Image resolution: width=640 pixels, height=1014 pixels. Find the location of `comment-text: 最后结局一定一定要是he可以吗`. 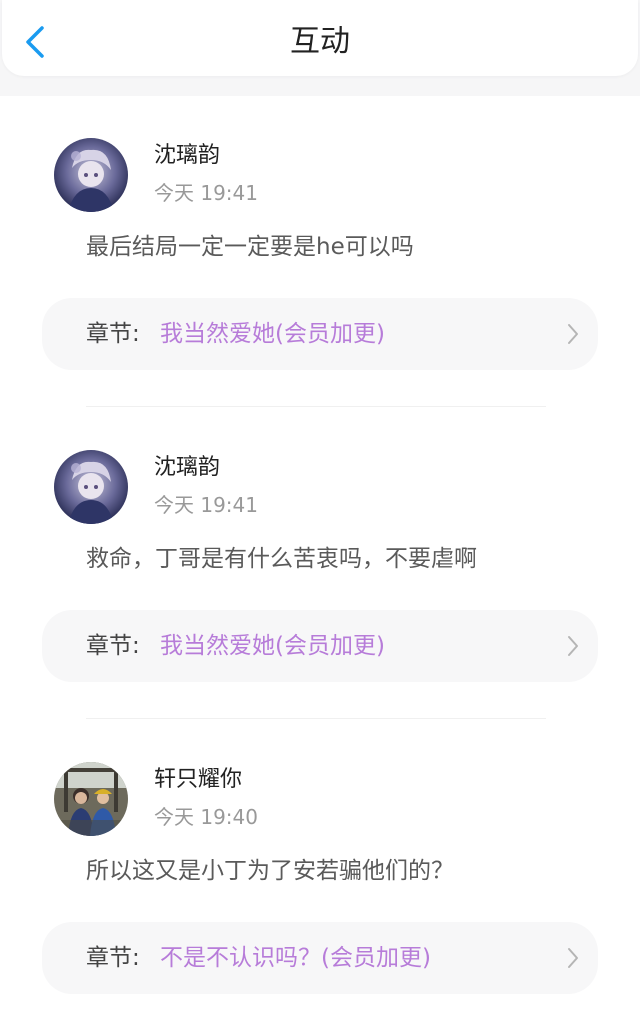

comment-text: 最后结局一定一定要是he可以吗 is located at coordinates (250, 247).